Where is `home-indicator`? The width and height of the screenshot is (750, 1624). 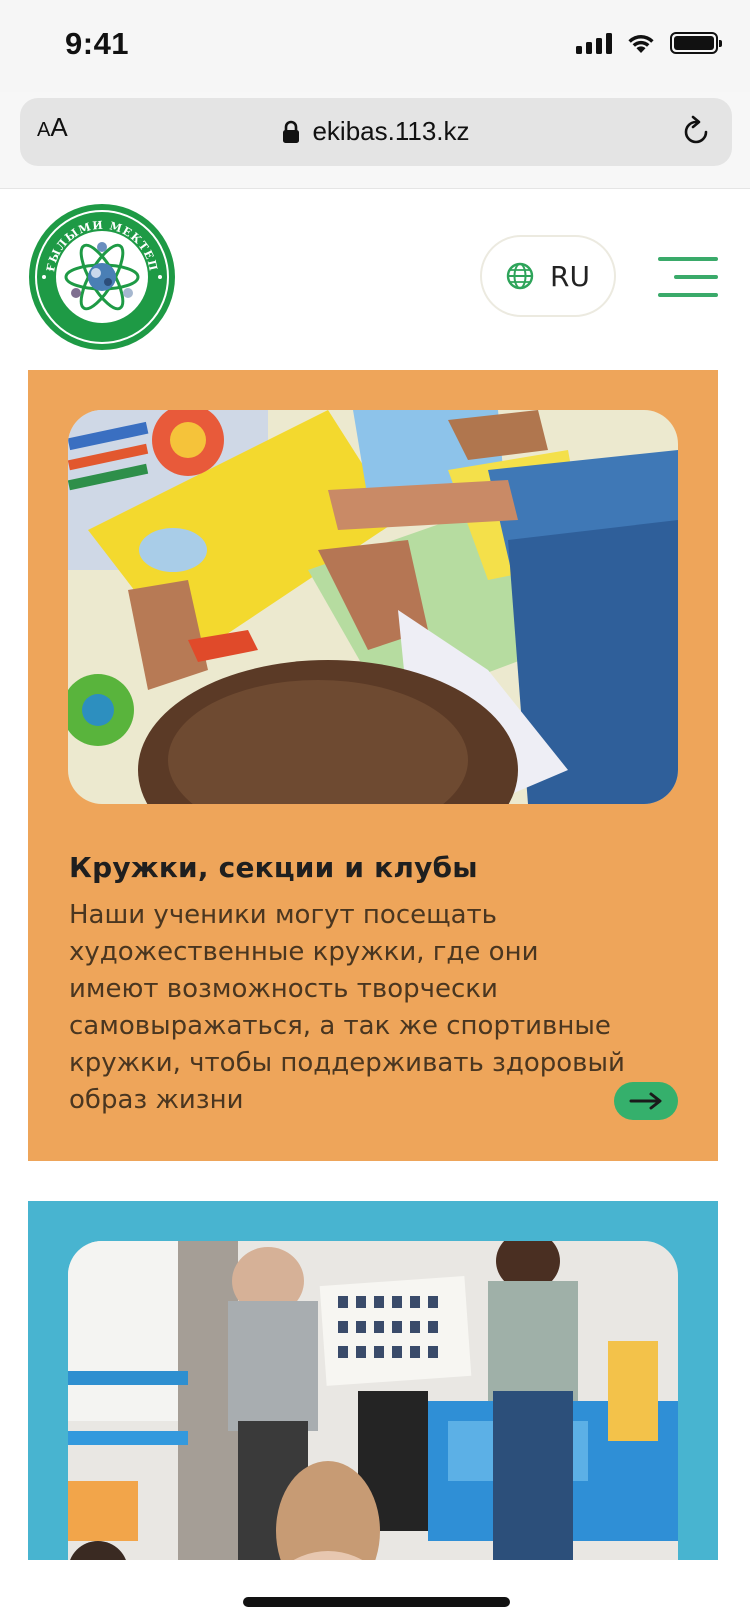 home-indicator is located at coordinates (376, 1602).